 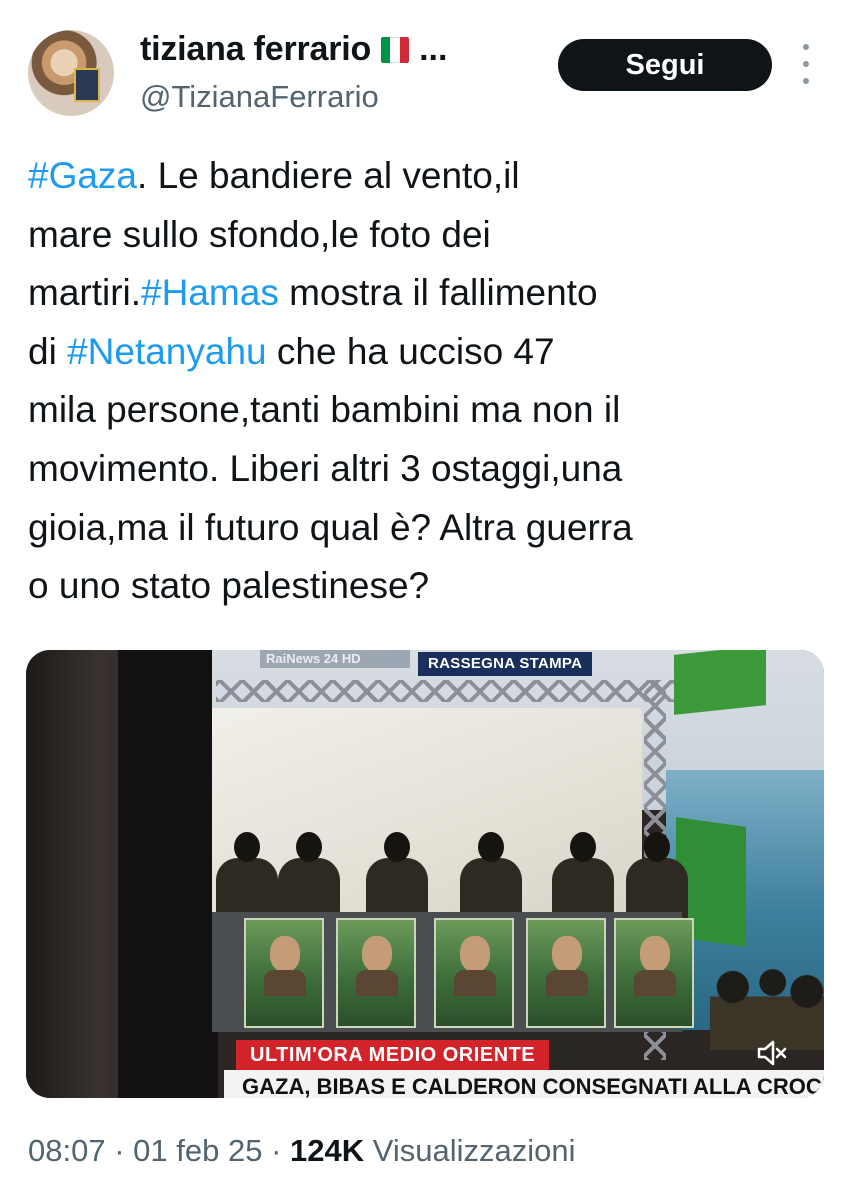 I want to click on views-count: 124K, so click(x=327, y=1150).